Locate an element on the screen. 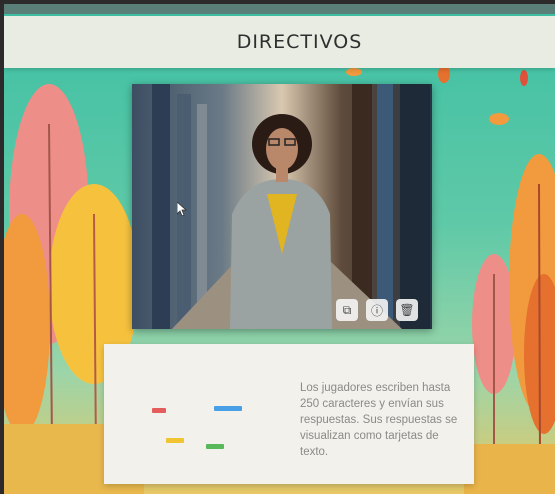  info-button: ⓘ is located at coordinates (377, 310).